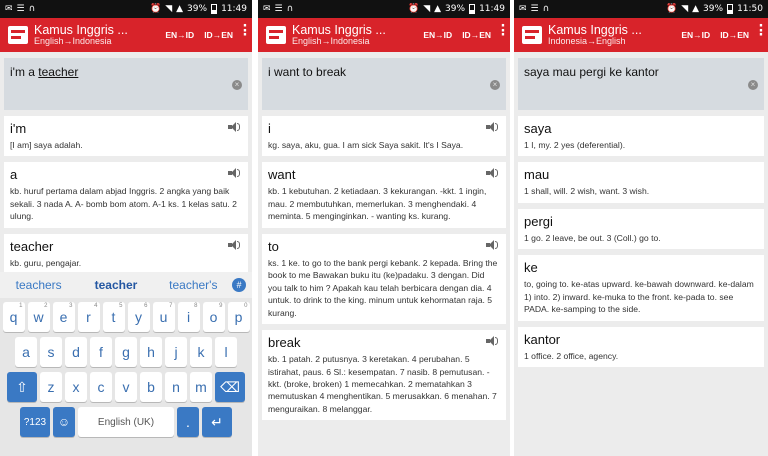 This screenshot has width=768, height=456. I want to click on search-input: i want to break ×, so click(384, 84).